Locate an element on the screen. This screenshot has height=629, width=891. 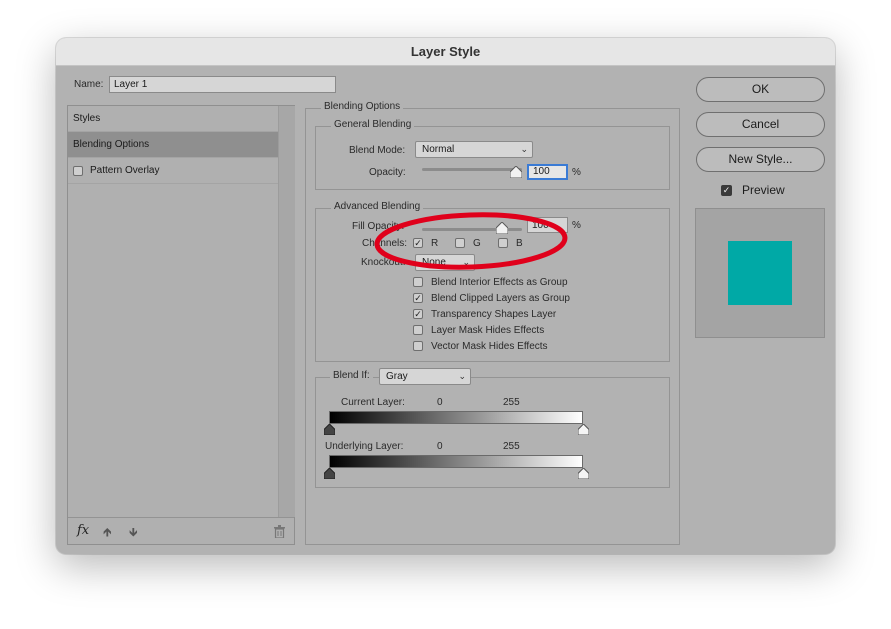
underlying-layer-low: 0 is located at coordinates (440, 446).